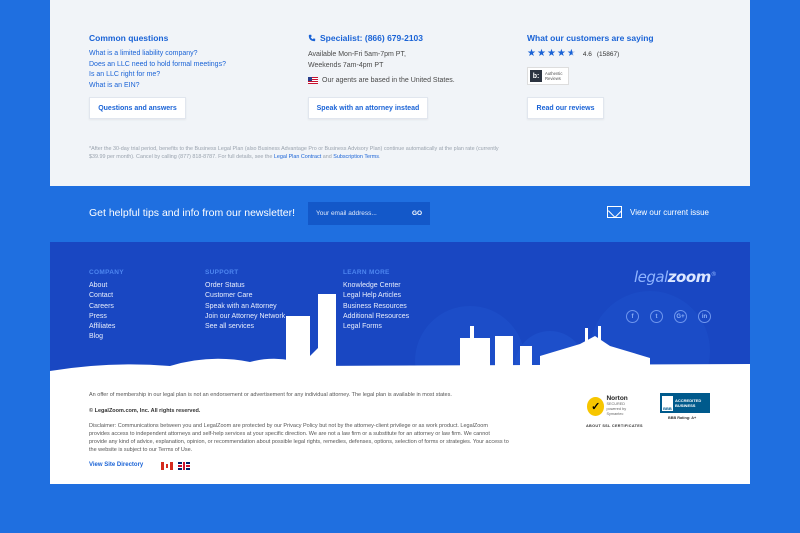  Describe the element at coordinates (682, 418) in the screenshot. I see `bbb-rating: BBB Rating: A+` at that location.